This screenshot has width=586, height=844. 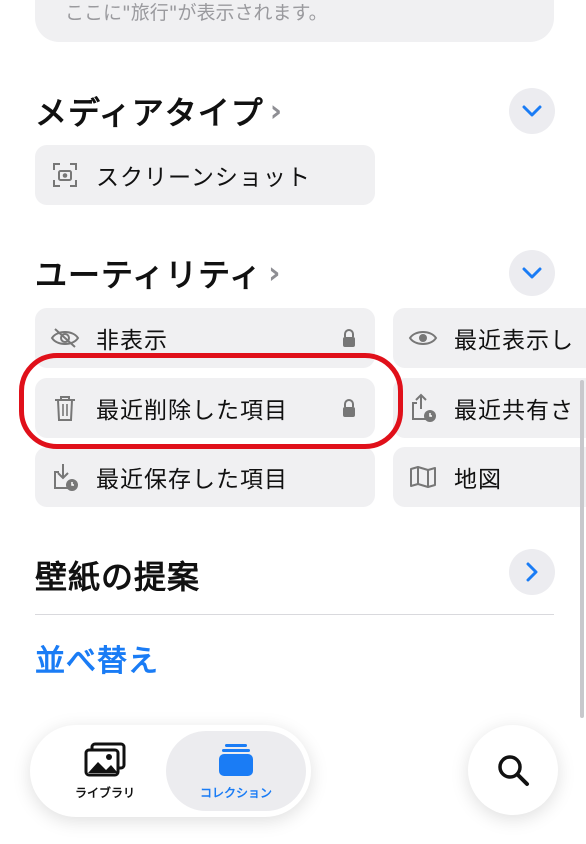 I want to click on tile-hidden: 非表示, so click(x=205, y=338).